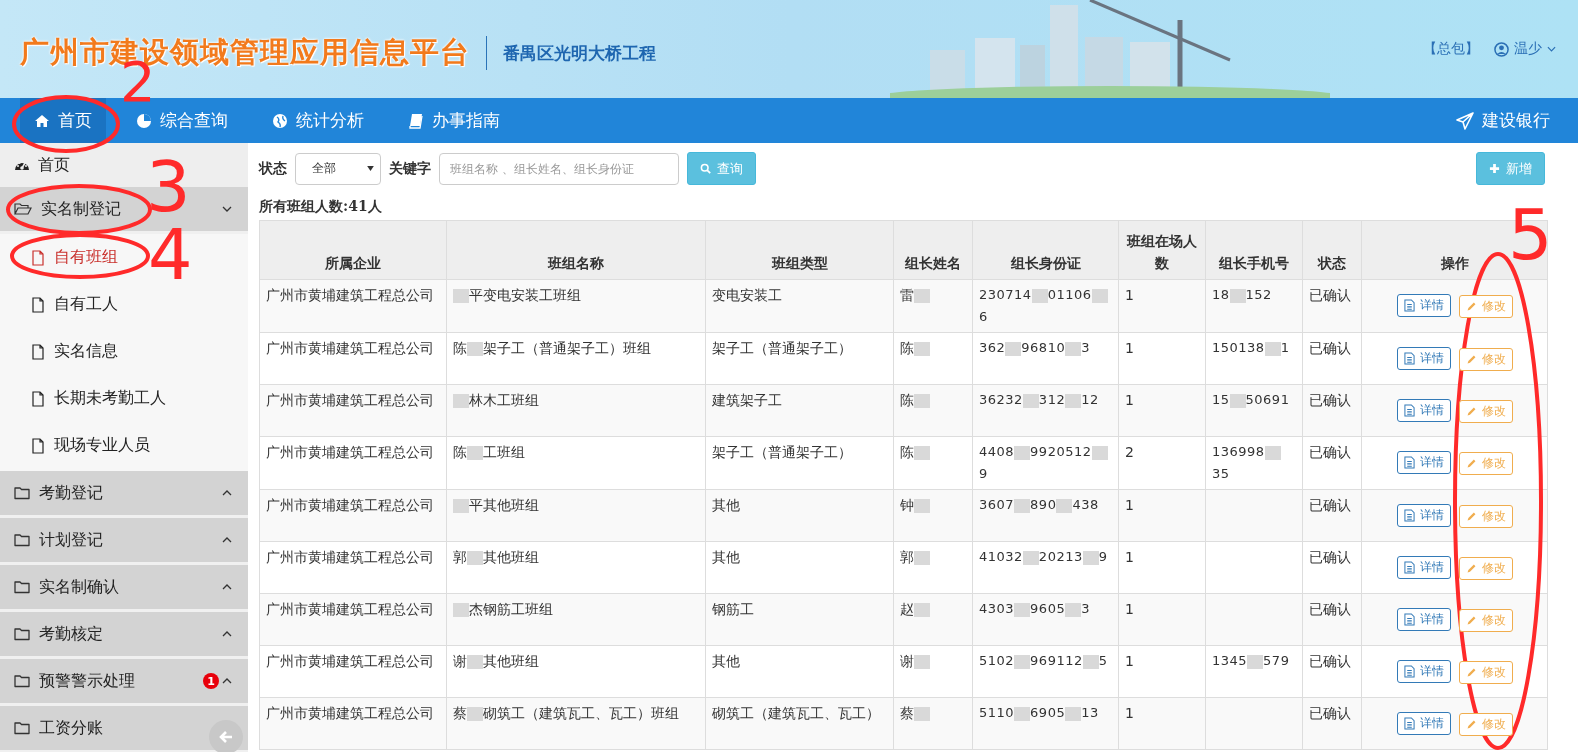 Image resolution: width=1578 pixels, height=752 pixels. What do you see at coordinates (124, 541) in the screenshot?
I see `sidebar-group: 计划登记` at bounding box center [124, 541].